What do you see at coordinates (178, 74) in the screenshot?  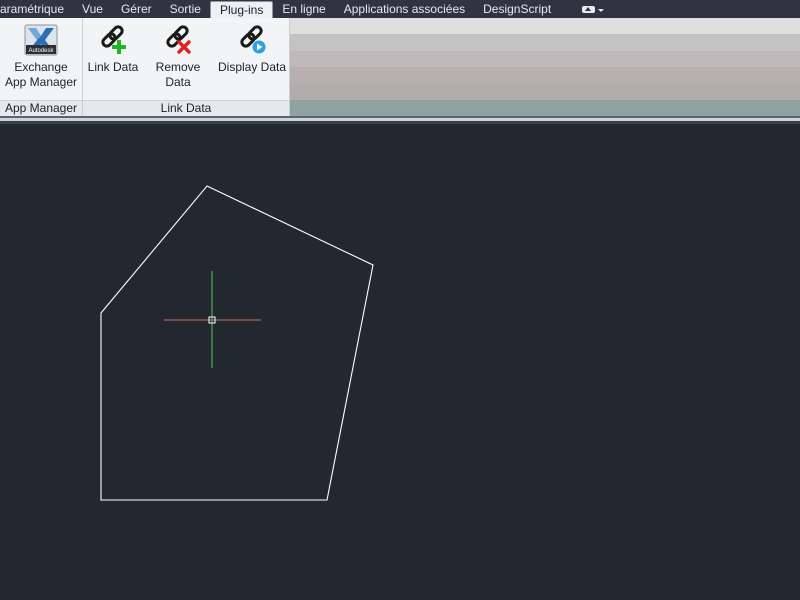 I see `remove-data-label: Remove Data` at bounding box center [178, 74].